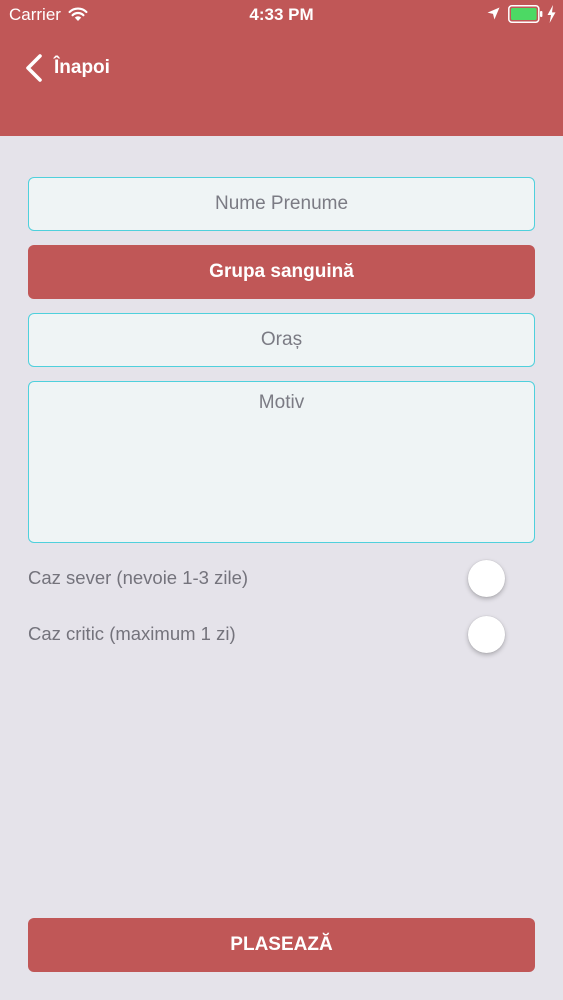 The width and height of the screenshot is (563, 1000). Describe the element at coordinates (525, 14) in the screenshot. I see `battery-icon` at that location.